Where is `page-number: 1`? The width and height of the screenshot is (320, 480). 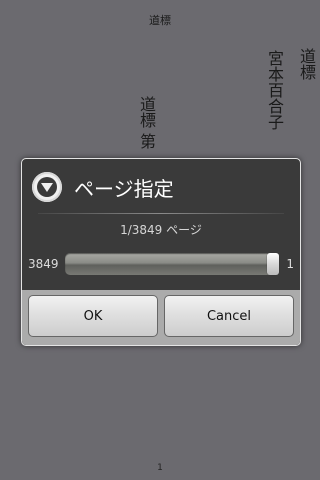 page-number: 1 is located at coordinates (160, 468).